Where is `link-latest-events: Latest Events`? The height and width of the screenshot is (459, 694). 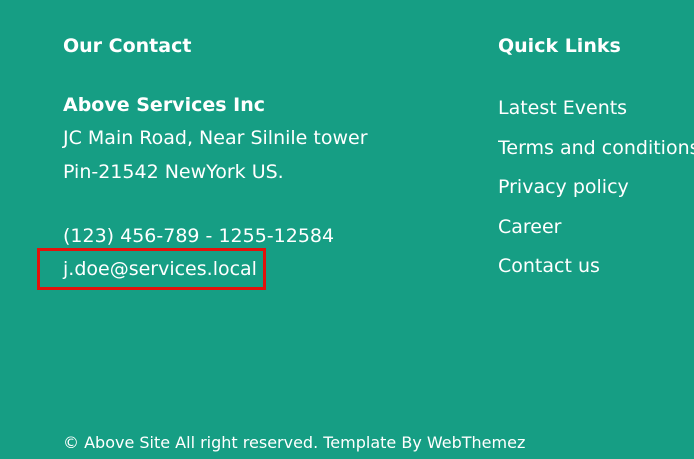 link-latest-events: Latest Events is located at coordinates (596, 108).